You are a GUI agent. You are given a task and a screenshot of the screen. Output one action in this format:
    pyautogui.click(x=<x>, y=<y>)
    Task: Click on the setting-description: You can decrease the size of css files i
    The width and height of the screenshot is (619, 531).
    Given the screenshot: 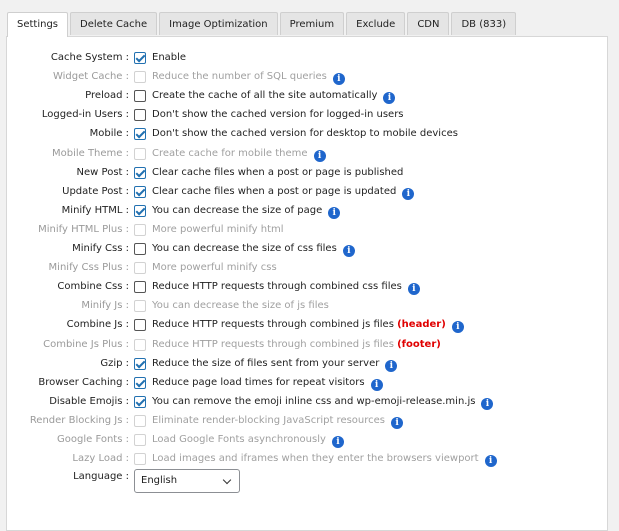 What is the action you would take?
    pyautogui.click(x=253, y=250)
    